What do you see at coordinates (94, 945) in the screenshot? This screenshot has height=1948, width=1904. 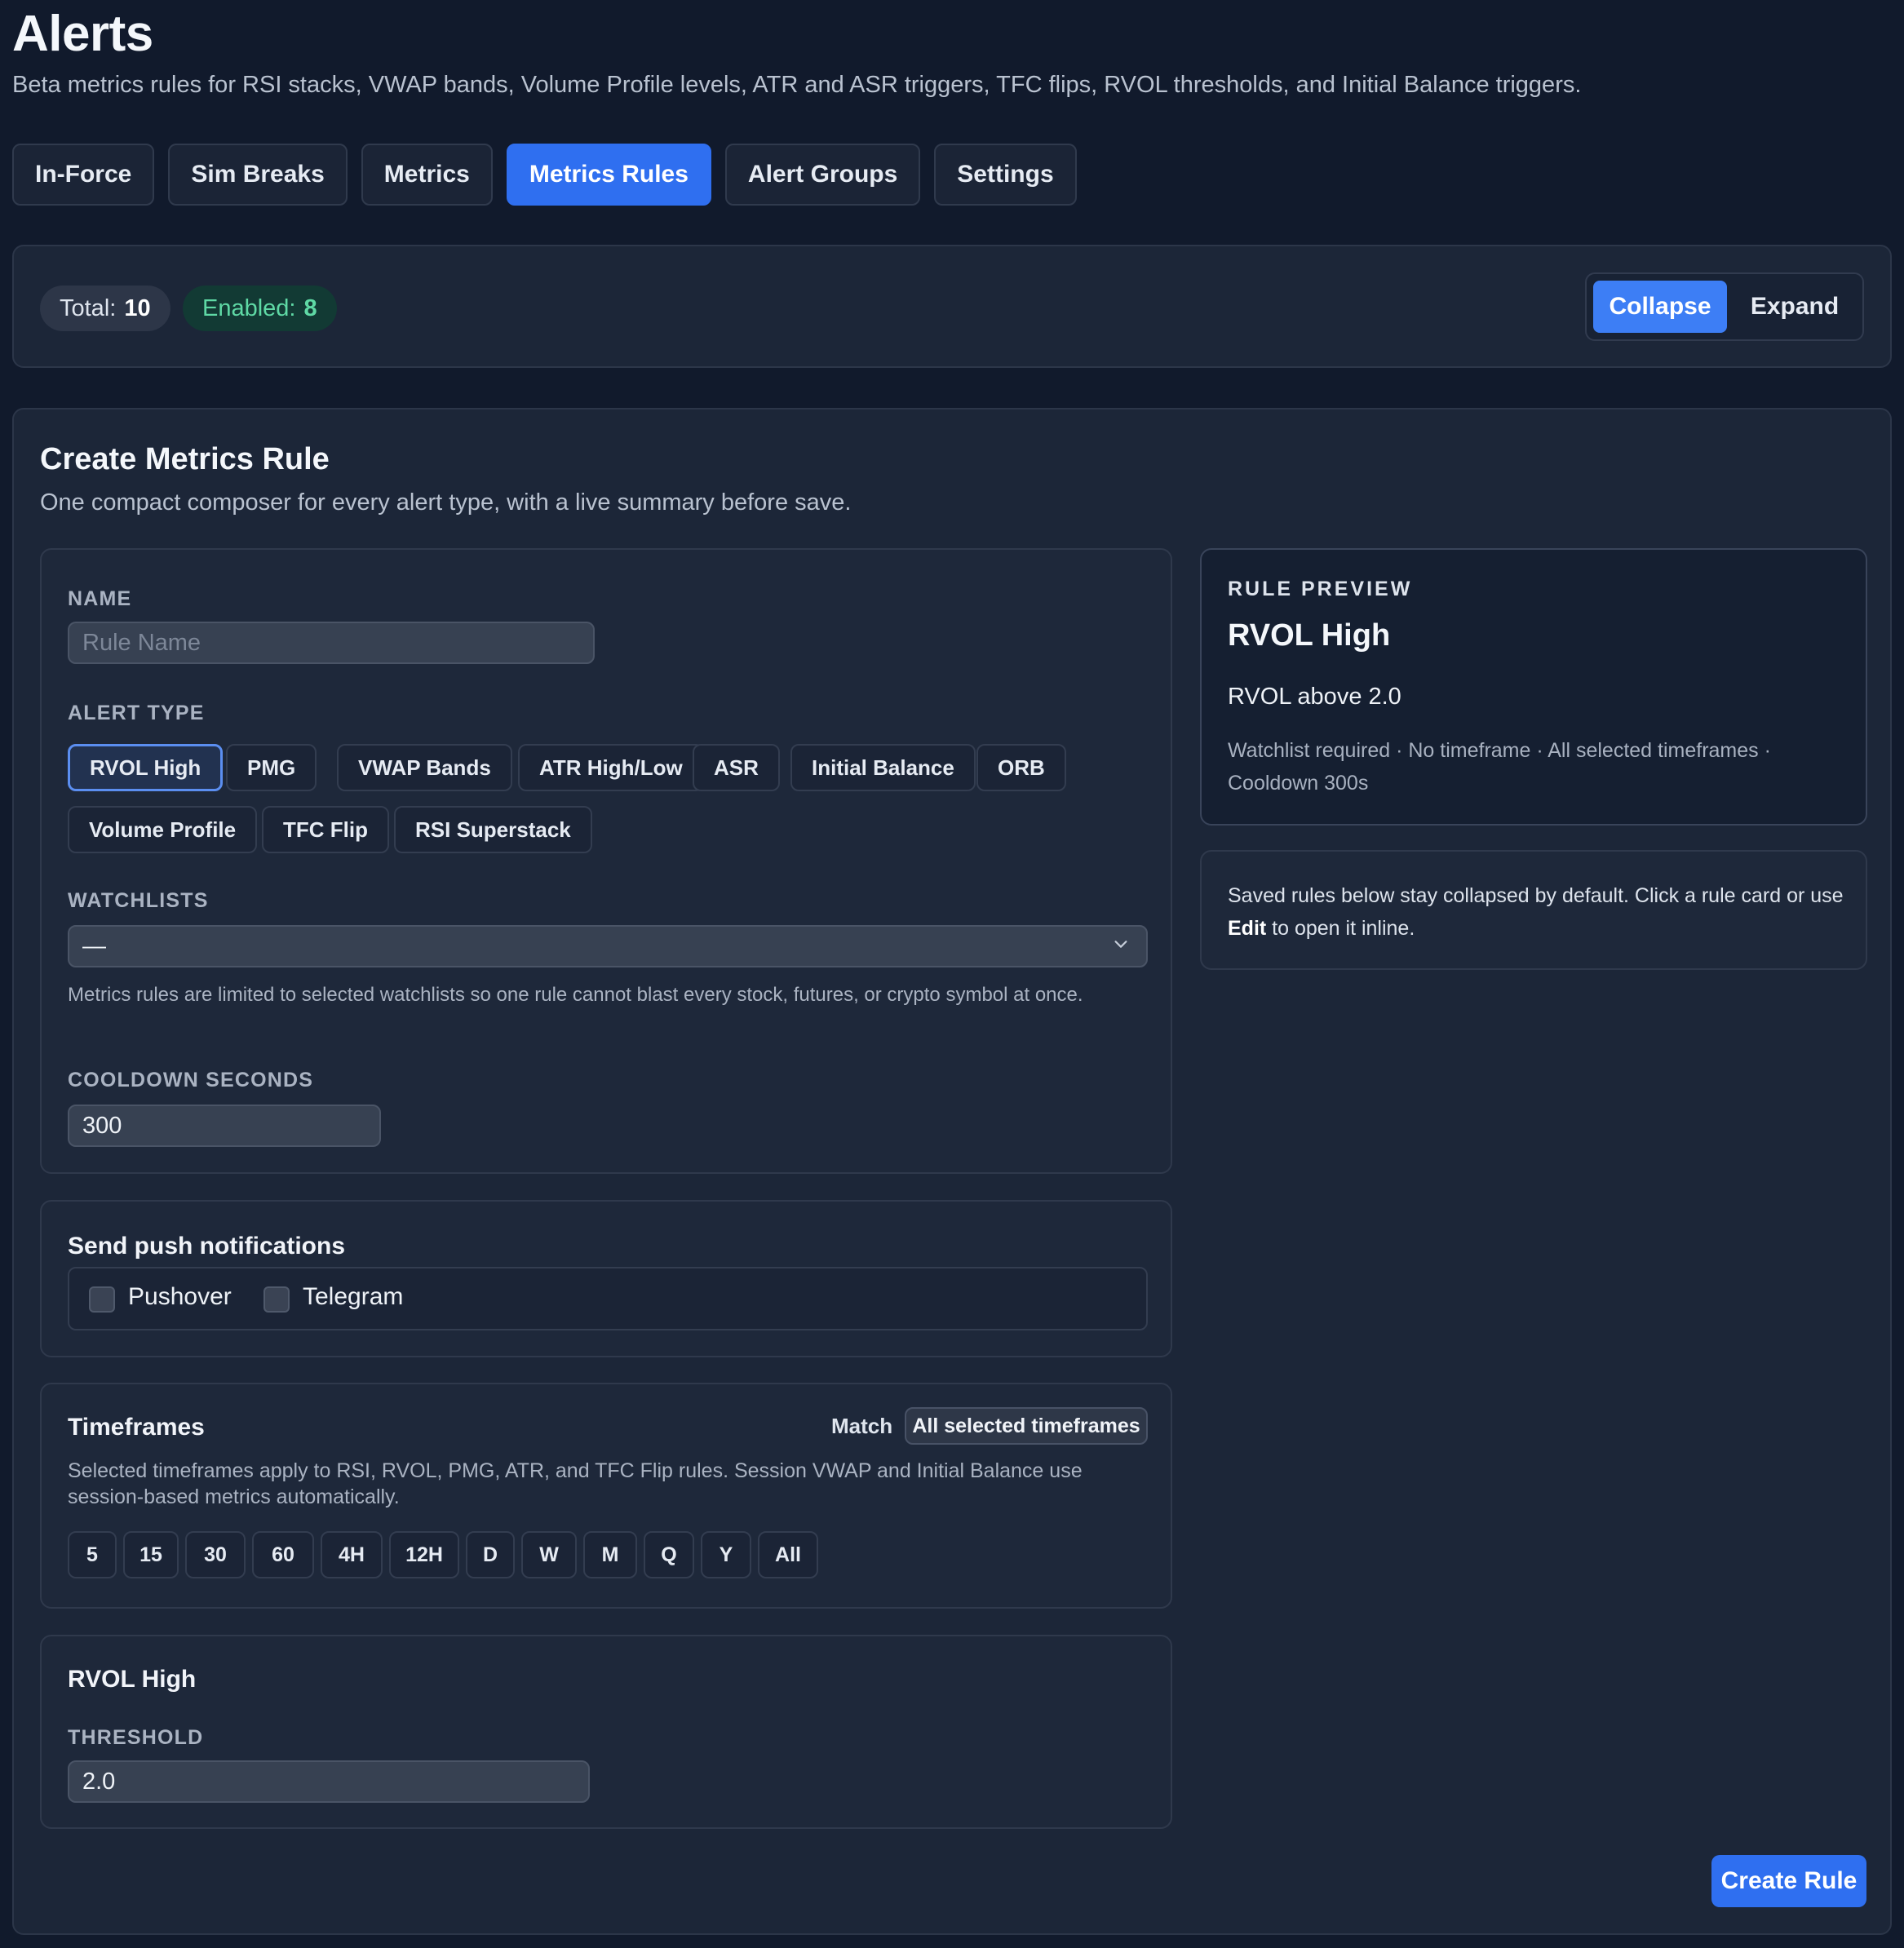 I see `watchlists-value: —` at bounding box center [94, 945].